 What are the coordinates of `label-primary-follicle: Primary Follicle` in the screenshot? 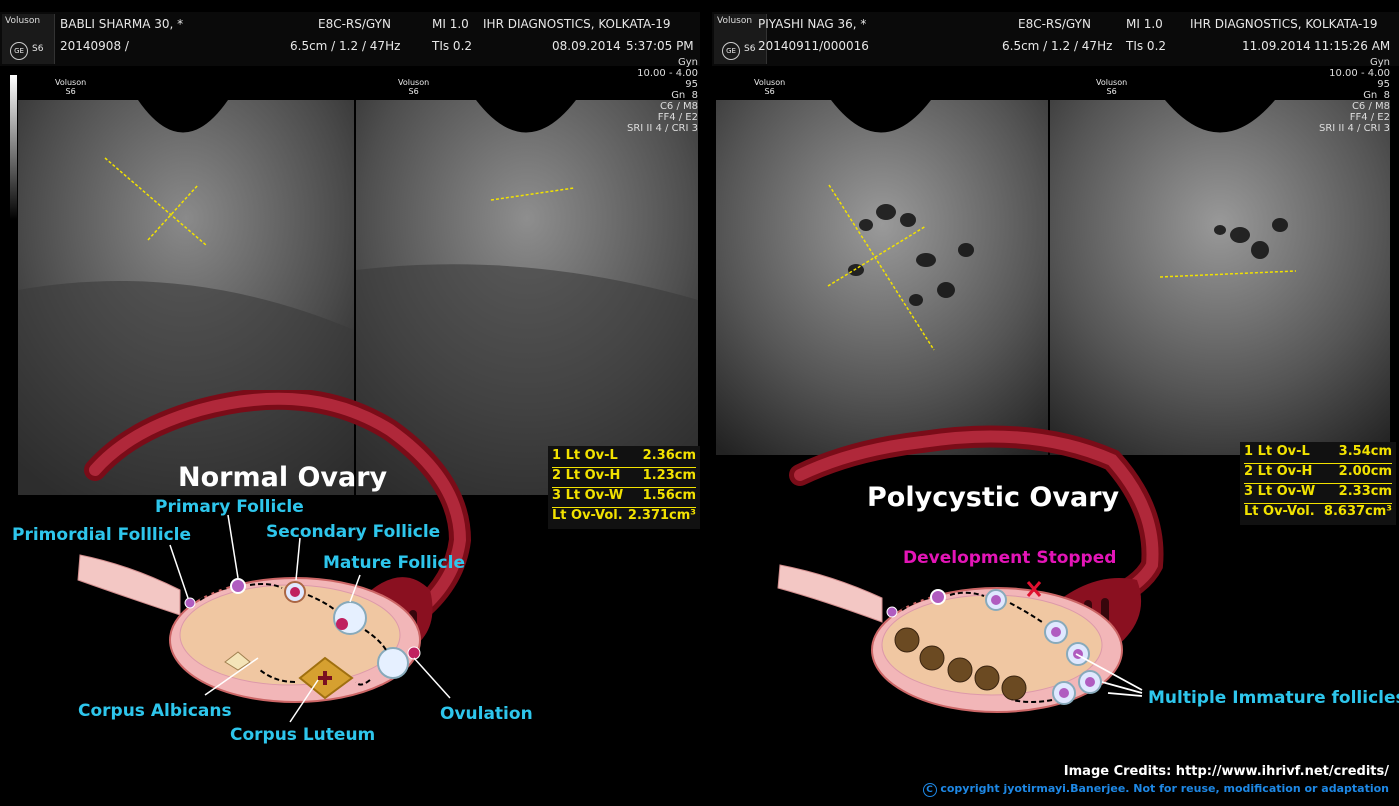 It's located at (229, 507).